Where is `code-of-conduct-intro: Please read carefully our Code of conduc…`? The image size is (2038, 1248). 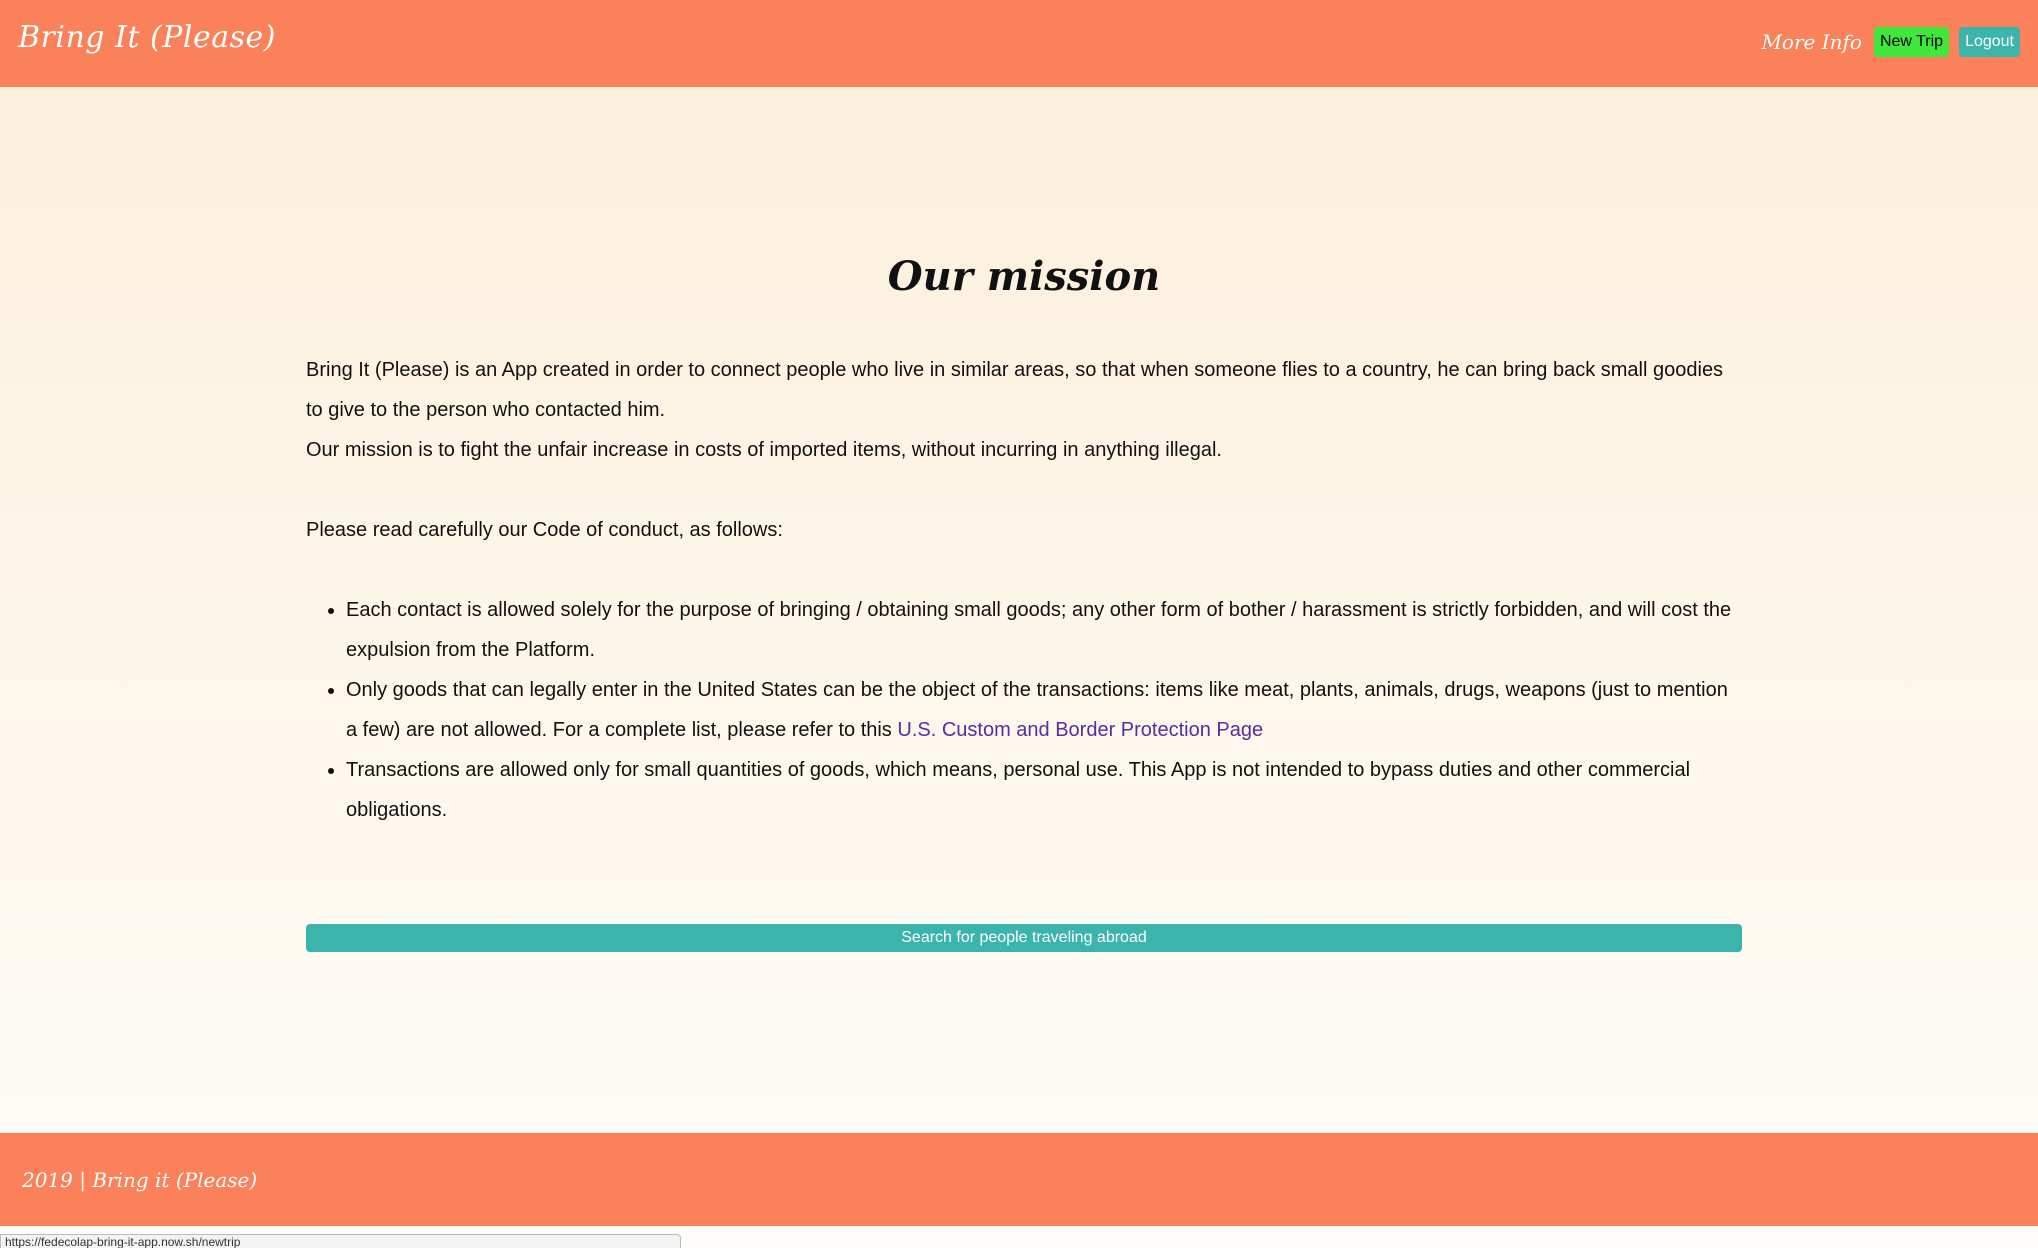 code-of-conduct-intro: Please read carefully our Code of conduc… is located at coordinates (544, 530).